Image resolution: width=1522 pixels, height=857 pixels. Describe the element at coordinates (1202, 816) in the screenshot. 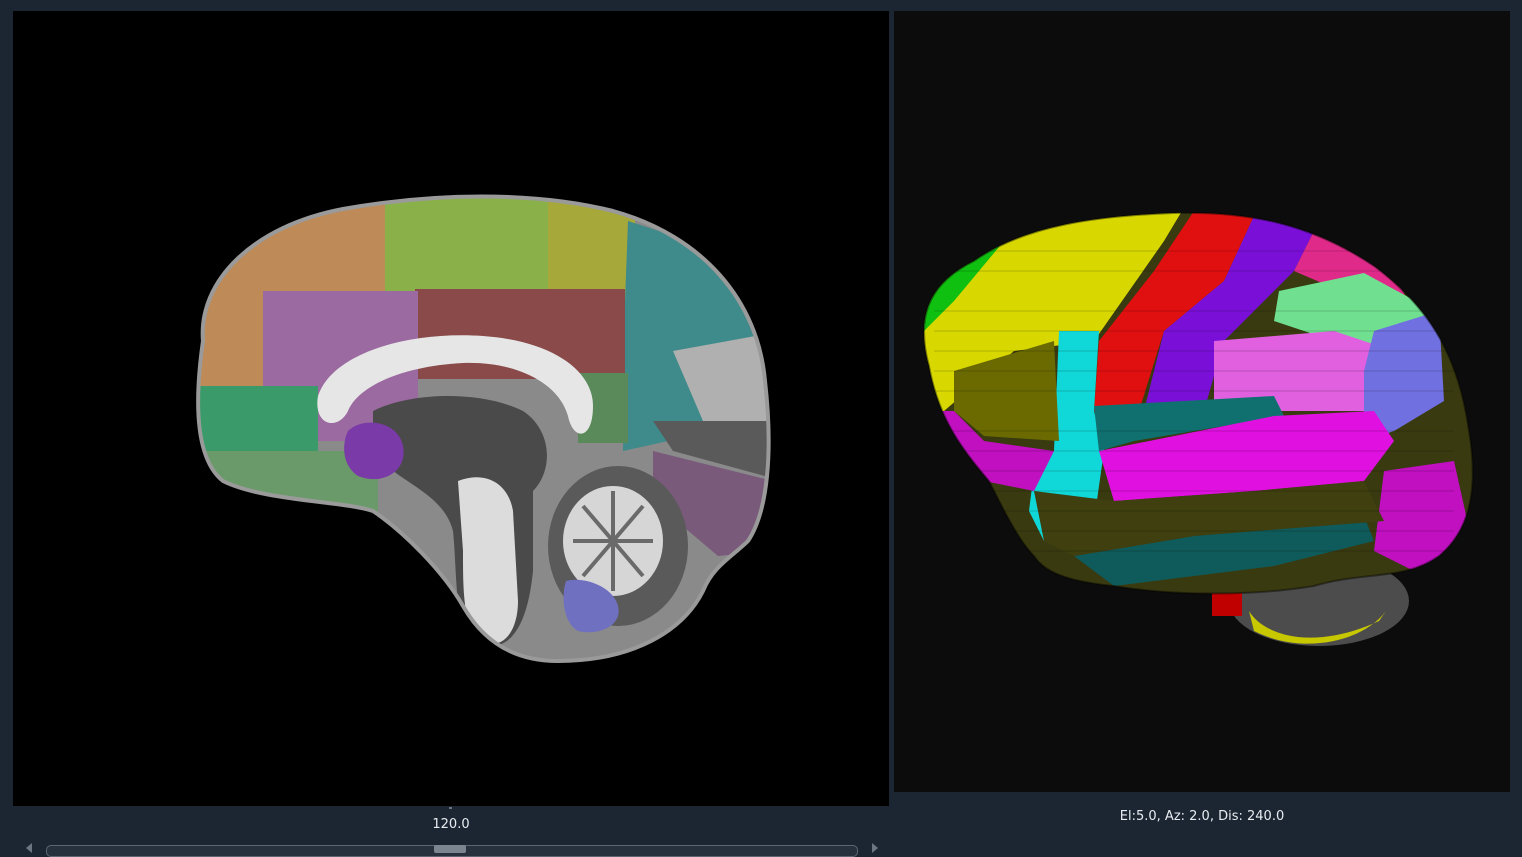

I see `camera-position-readout: El:5.0, Az: 2.0, Dis: 240.0` at that location.